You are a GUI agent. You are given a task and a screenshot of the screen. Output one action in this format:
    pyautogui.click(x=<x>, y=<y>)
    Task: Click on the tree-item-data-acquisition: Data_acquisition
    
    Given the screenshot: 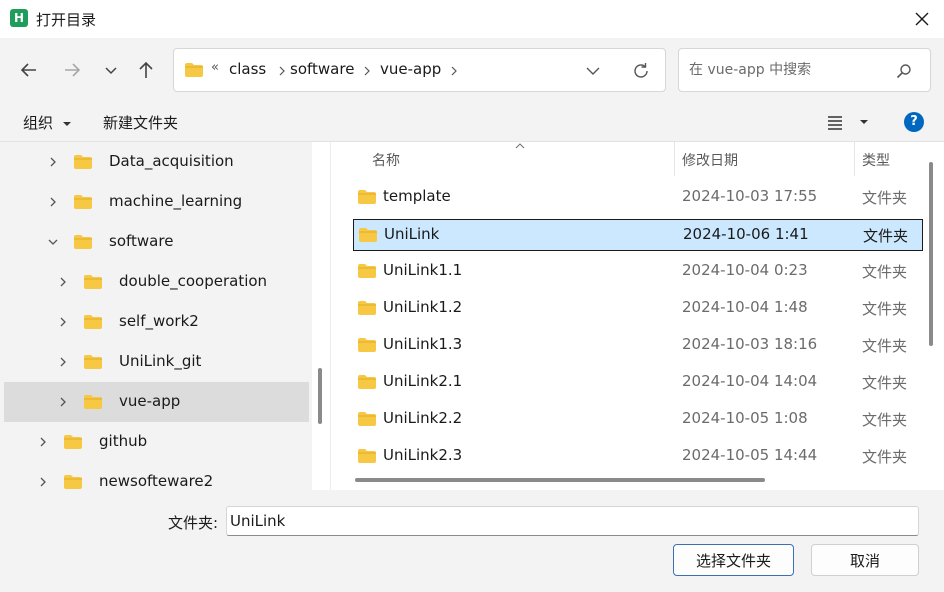 What is the action you would take?
    pyautogui.click(x=156, y=162)
    